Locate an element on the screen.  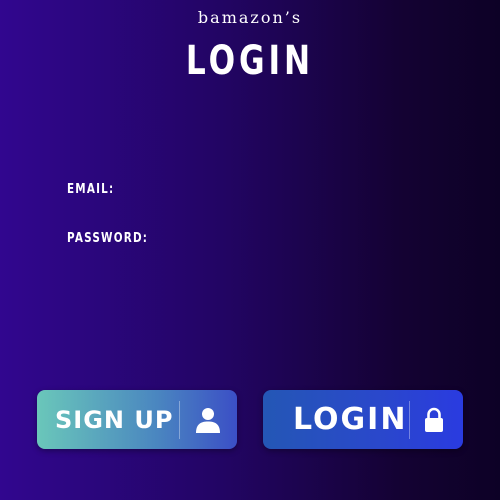
password-label: PASSWORD: is located at coordinates (108, 238).